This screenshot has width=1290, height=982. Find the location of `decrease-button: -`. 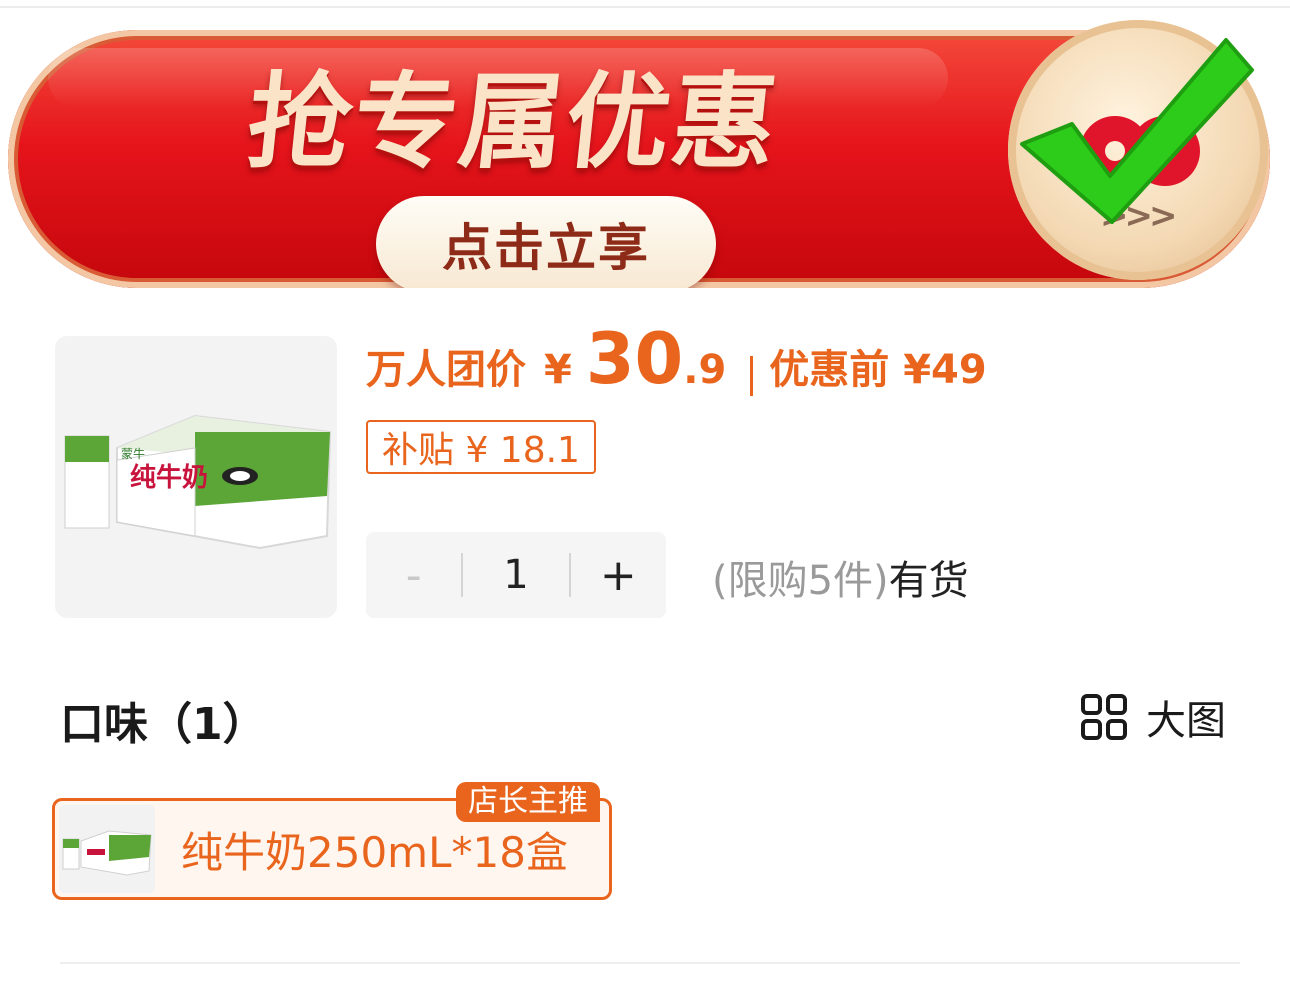

decrease-button: - is located at coordinates (413, 575).